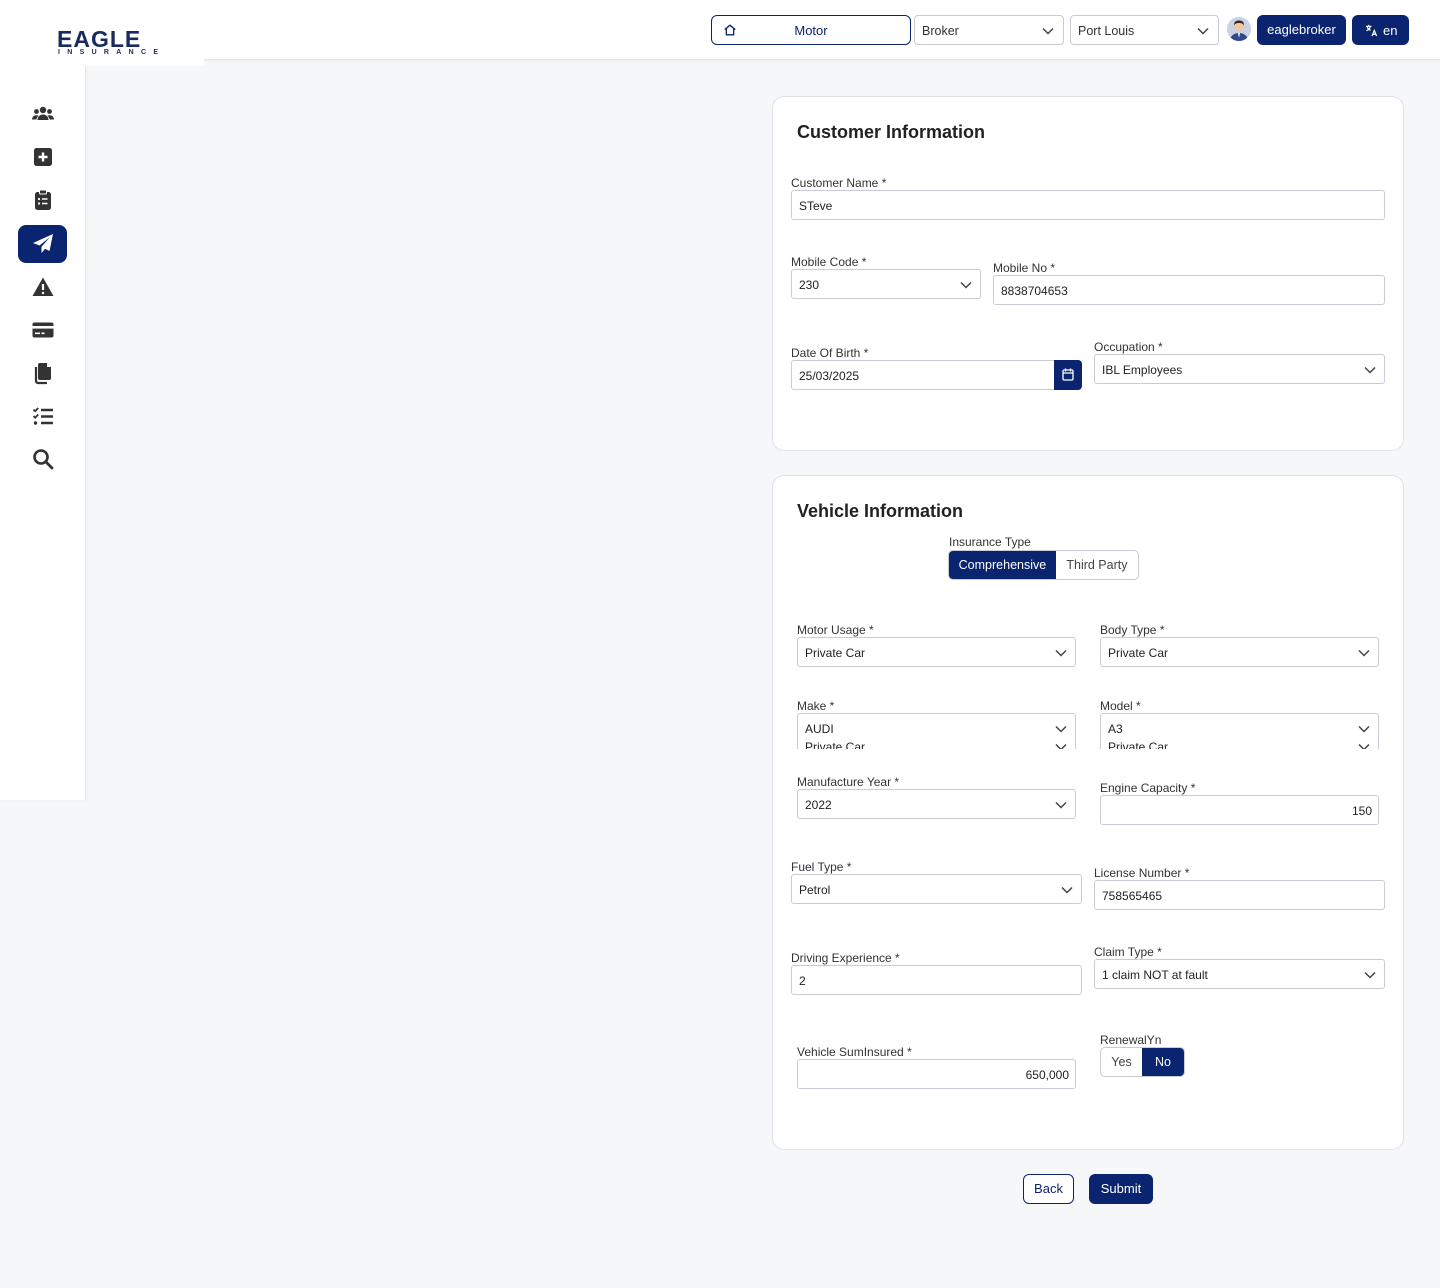 The width and height of the screenshot is (1440, 1288). What do you see at coordinates (1142, 370) in the screenshot?
I see `occupation-value: IBL Employees` at bounding box center [1142, 370].